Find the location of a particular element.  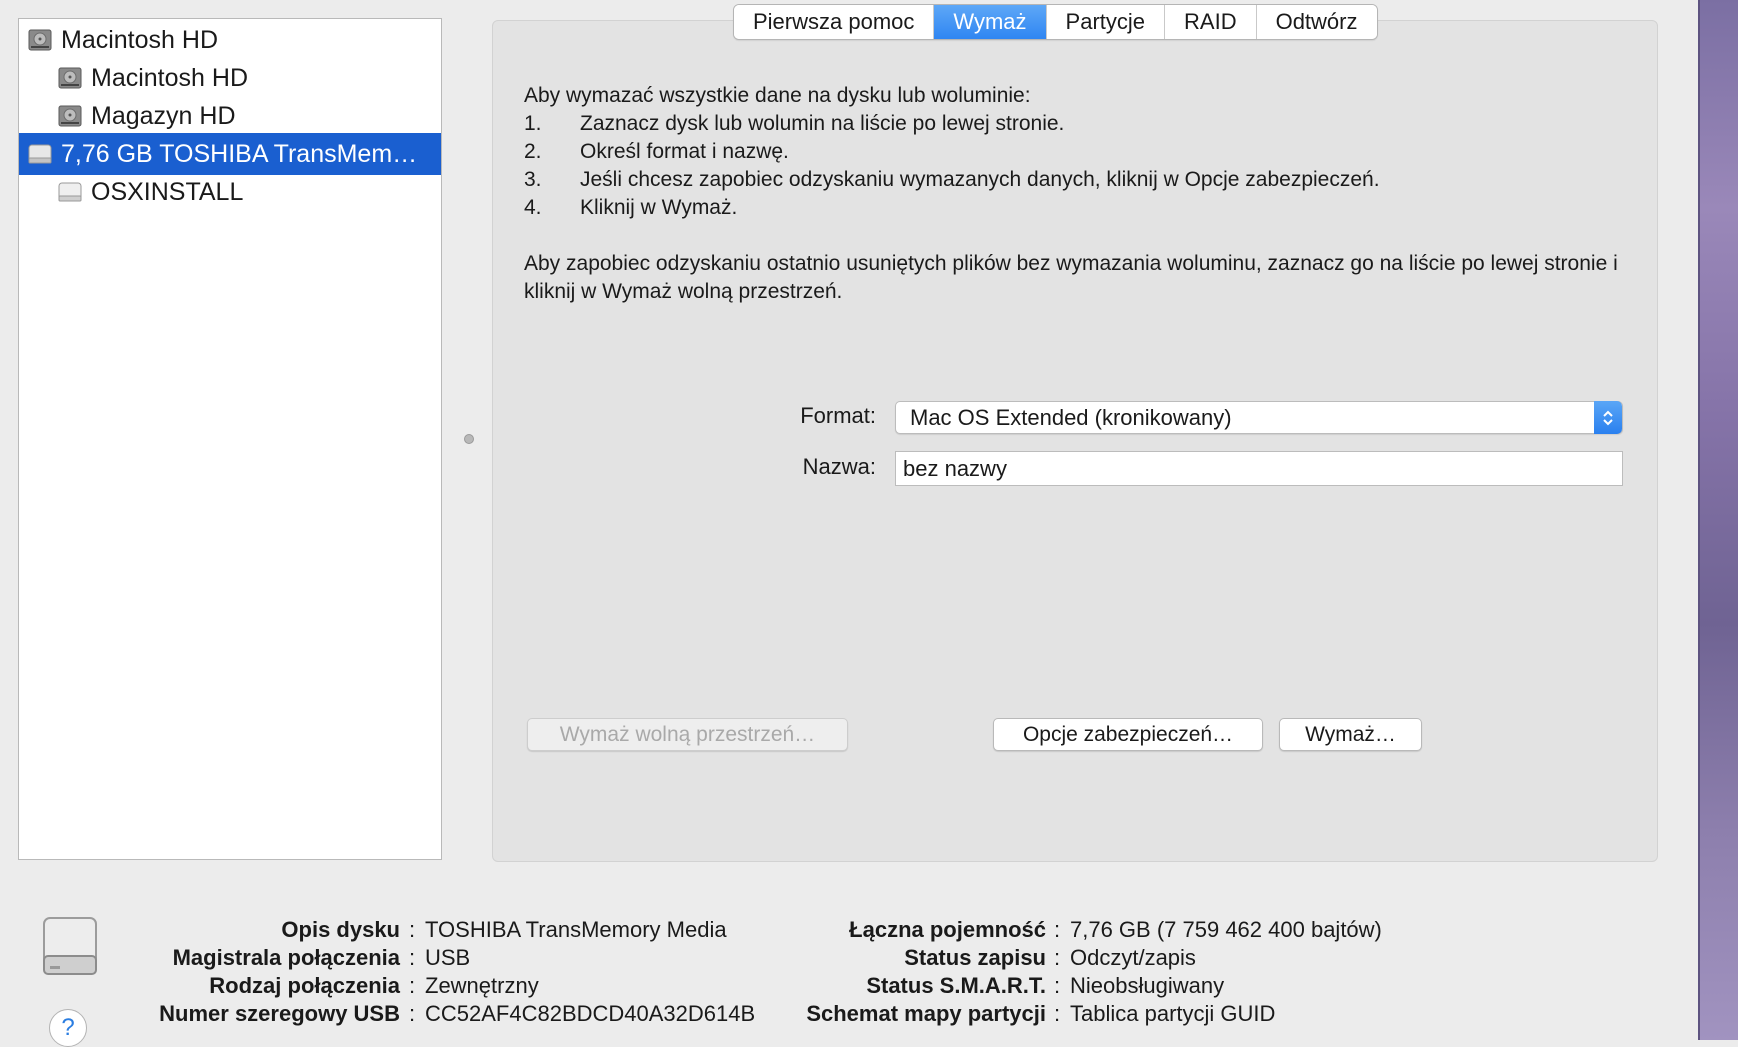

info-row: Status S.M.A.R.T. : Nieobsługiwany is located at coordinates (869, 986).